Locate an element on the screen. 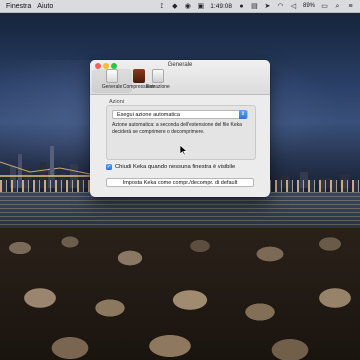 The height and width of the screenshot is (360, 360). app-icon: ▣ is located at coordinates (200, 6).